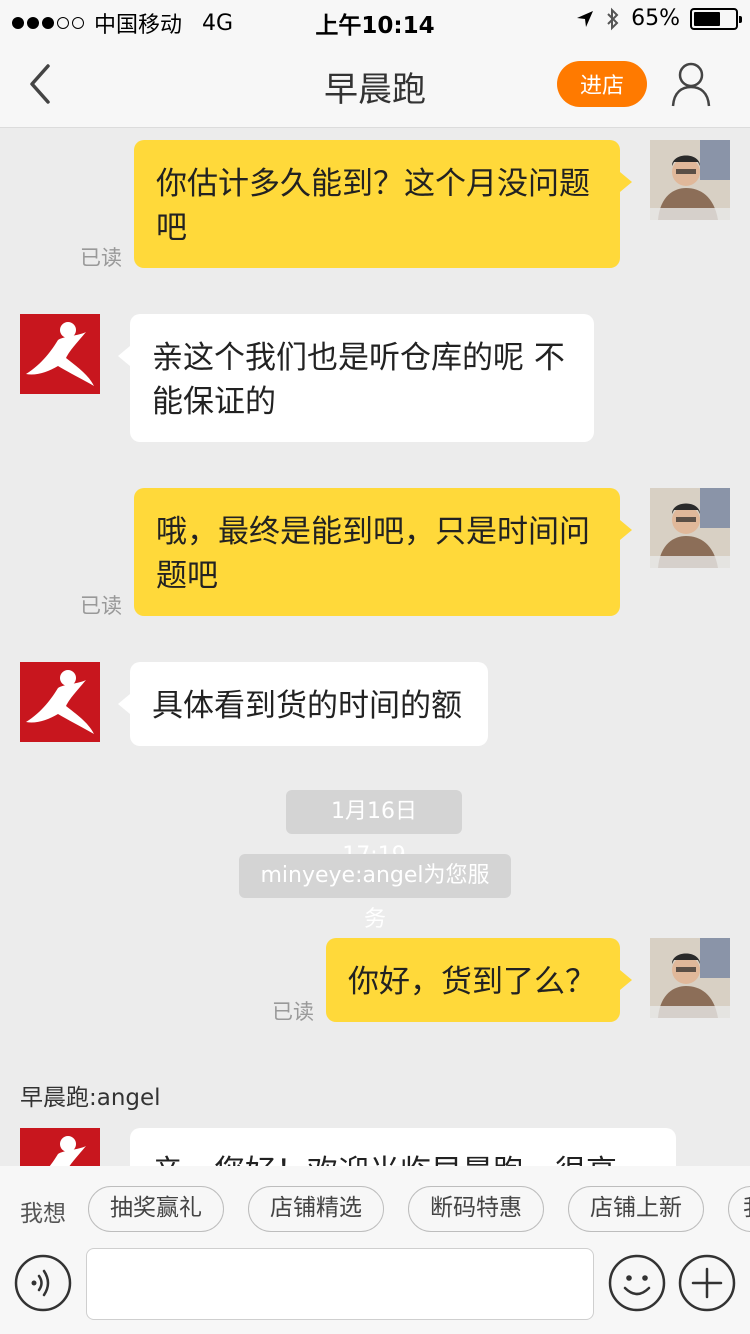 The height and width of the screenshot is (1334, 750). I want to click on message-bubble-4: 具体看到货的时间的额, so click(303, 704).